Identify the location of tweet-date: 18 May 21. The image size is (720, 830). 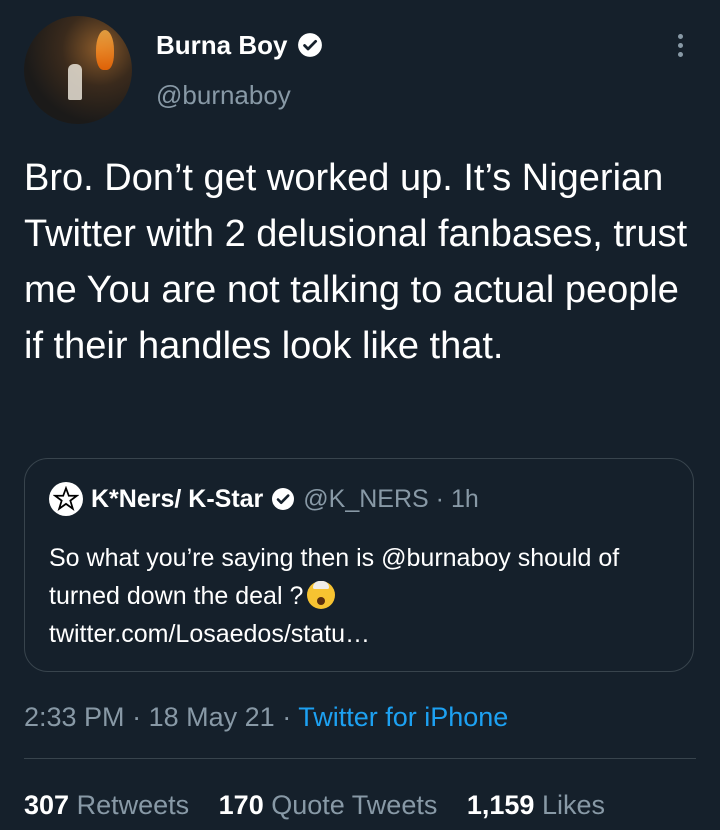
(212, 717).